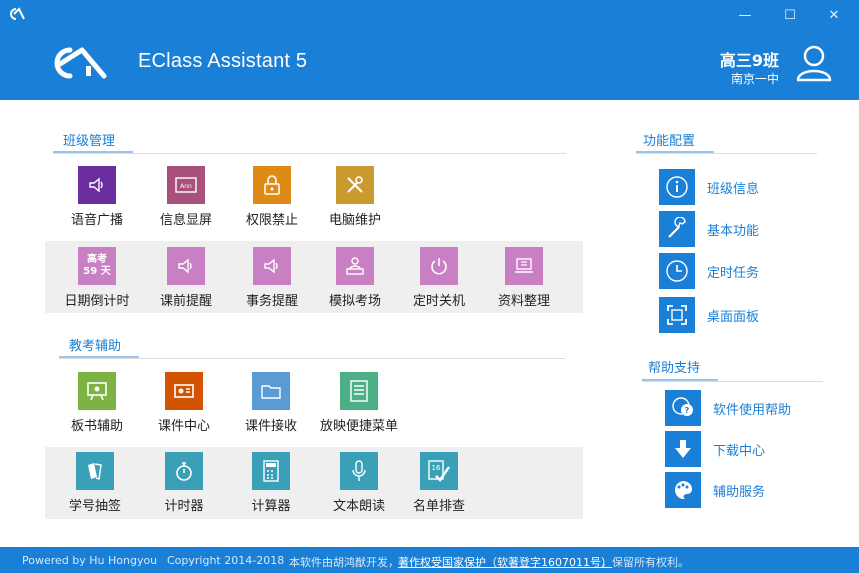 The height and width of the screenshot is (573, 859). What do you see at coordinates (728, 408) in the screenshot?
I see `side-item-help-bubble: ? 软件使用帮助` at bounding box center [728, 408].